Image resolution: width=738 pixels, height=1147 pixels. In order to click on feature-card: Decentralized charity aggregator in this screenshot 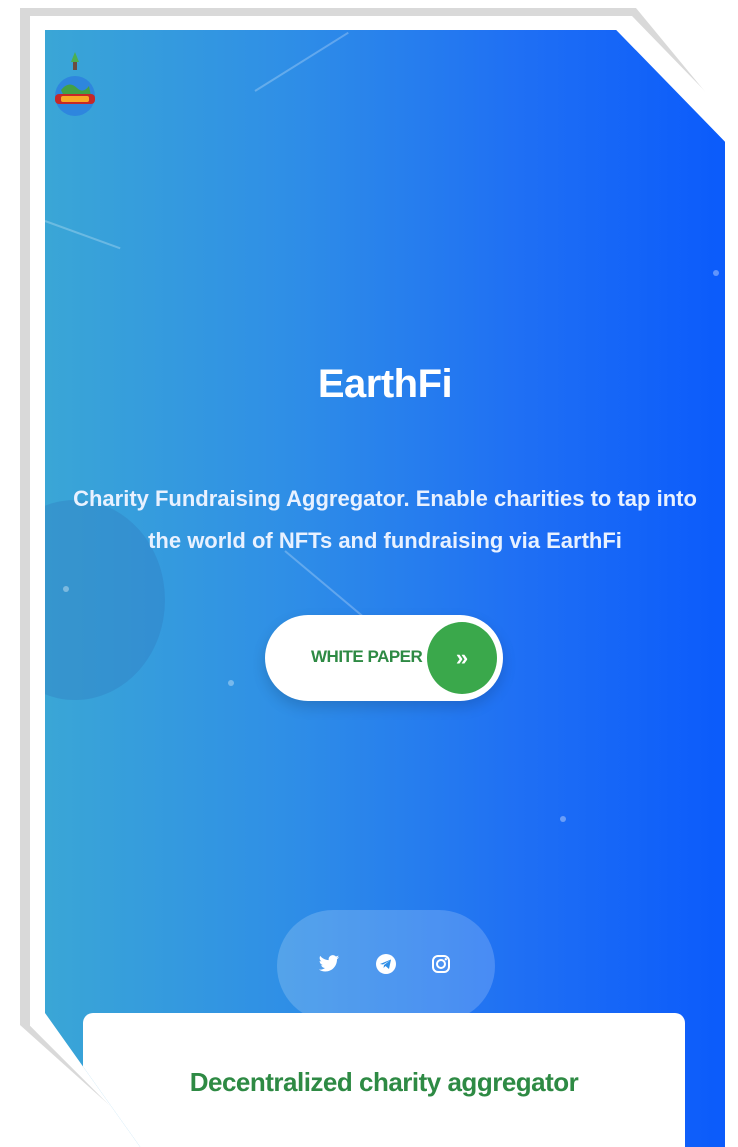, I will do `click(384, 1080)`.